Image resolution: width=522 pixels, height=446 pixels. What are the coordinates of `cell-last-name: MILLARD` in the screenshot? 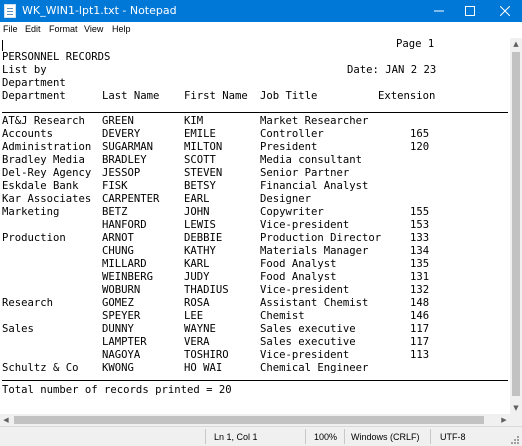 It's located at (124, 264).